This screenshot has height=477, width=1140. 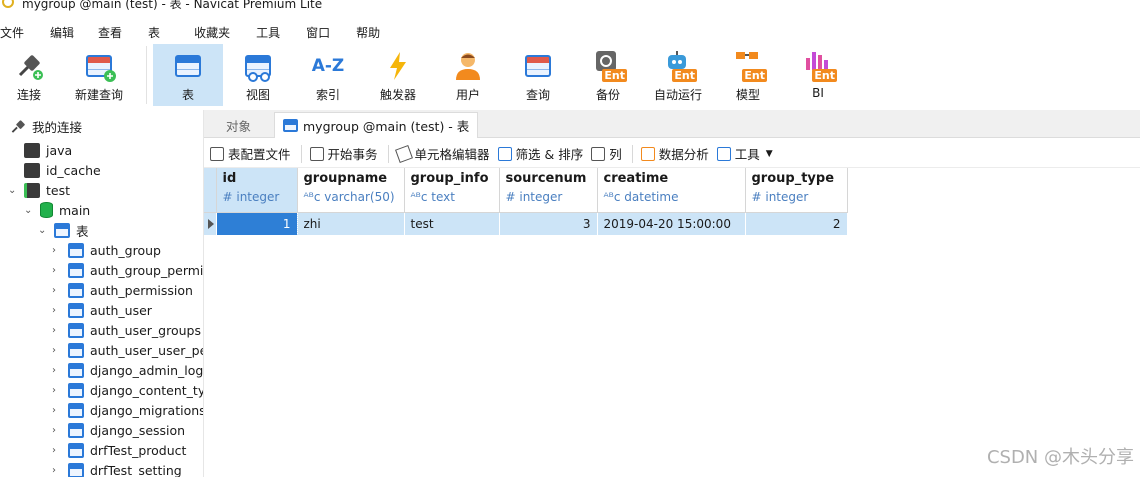 What do you see at coordinates (160, 32) in the screenshot?
I see `menu-table: 表` at bounding box center [160, 32].